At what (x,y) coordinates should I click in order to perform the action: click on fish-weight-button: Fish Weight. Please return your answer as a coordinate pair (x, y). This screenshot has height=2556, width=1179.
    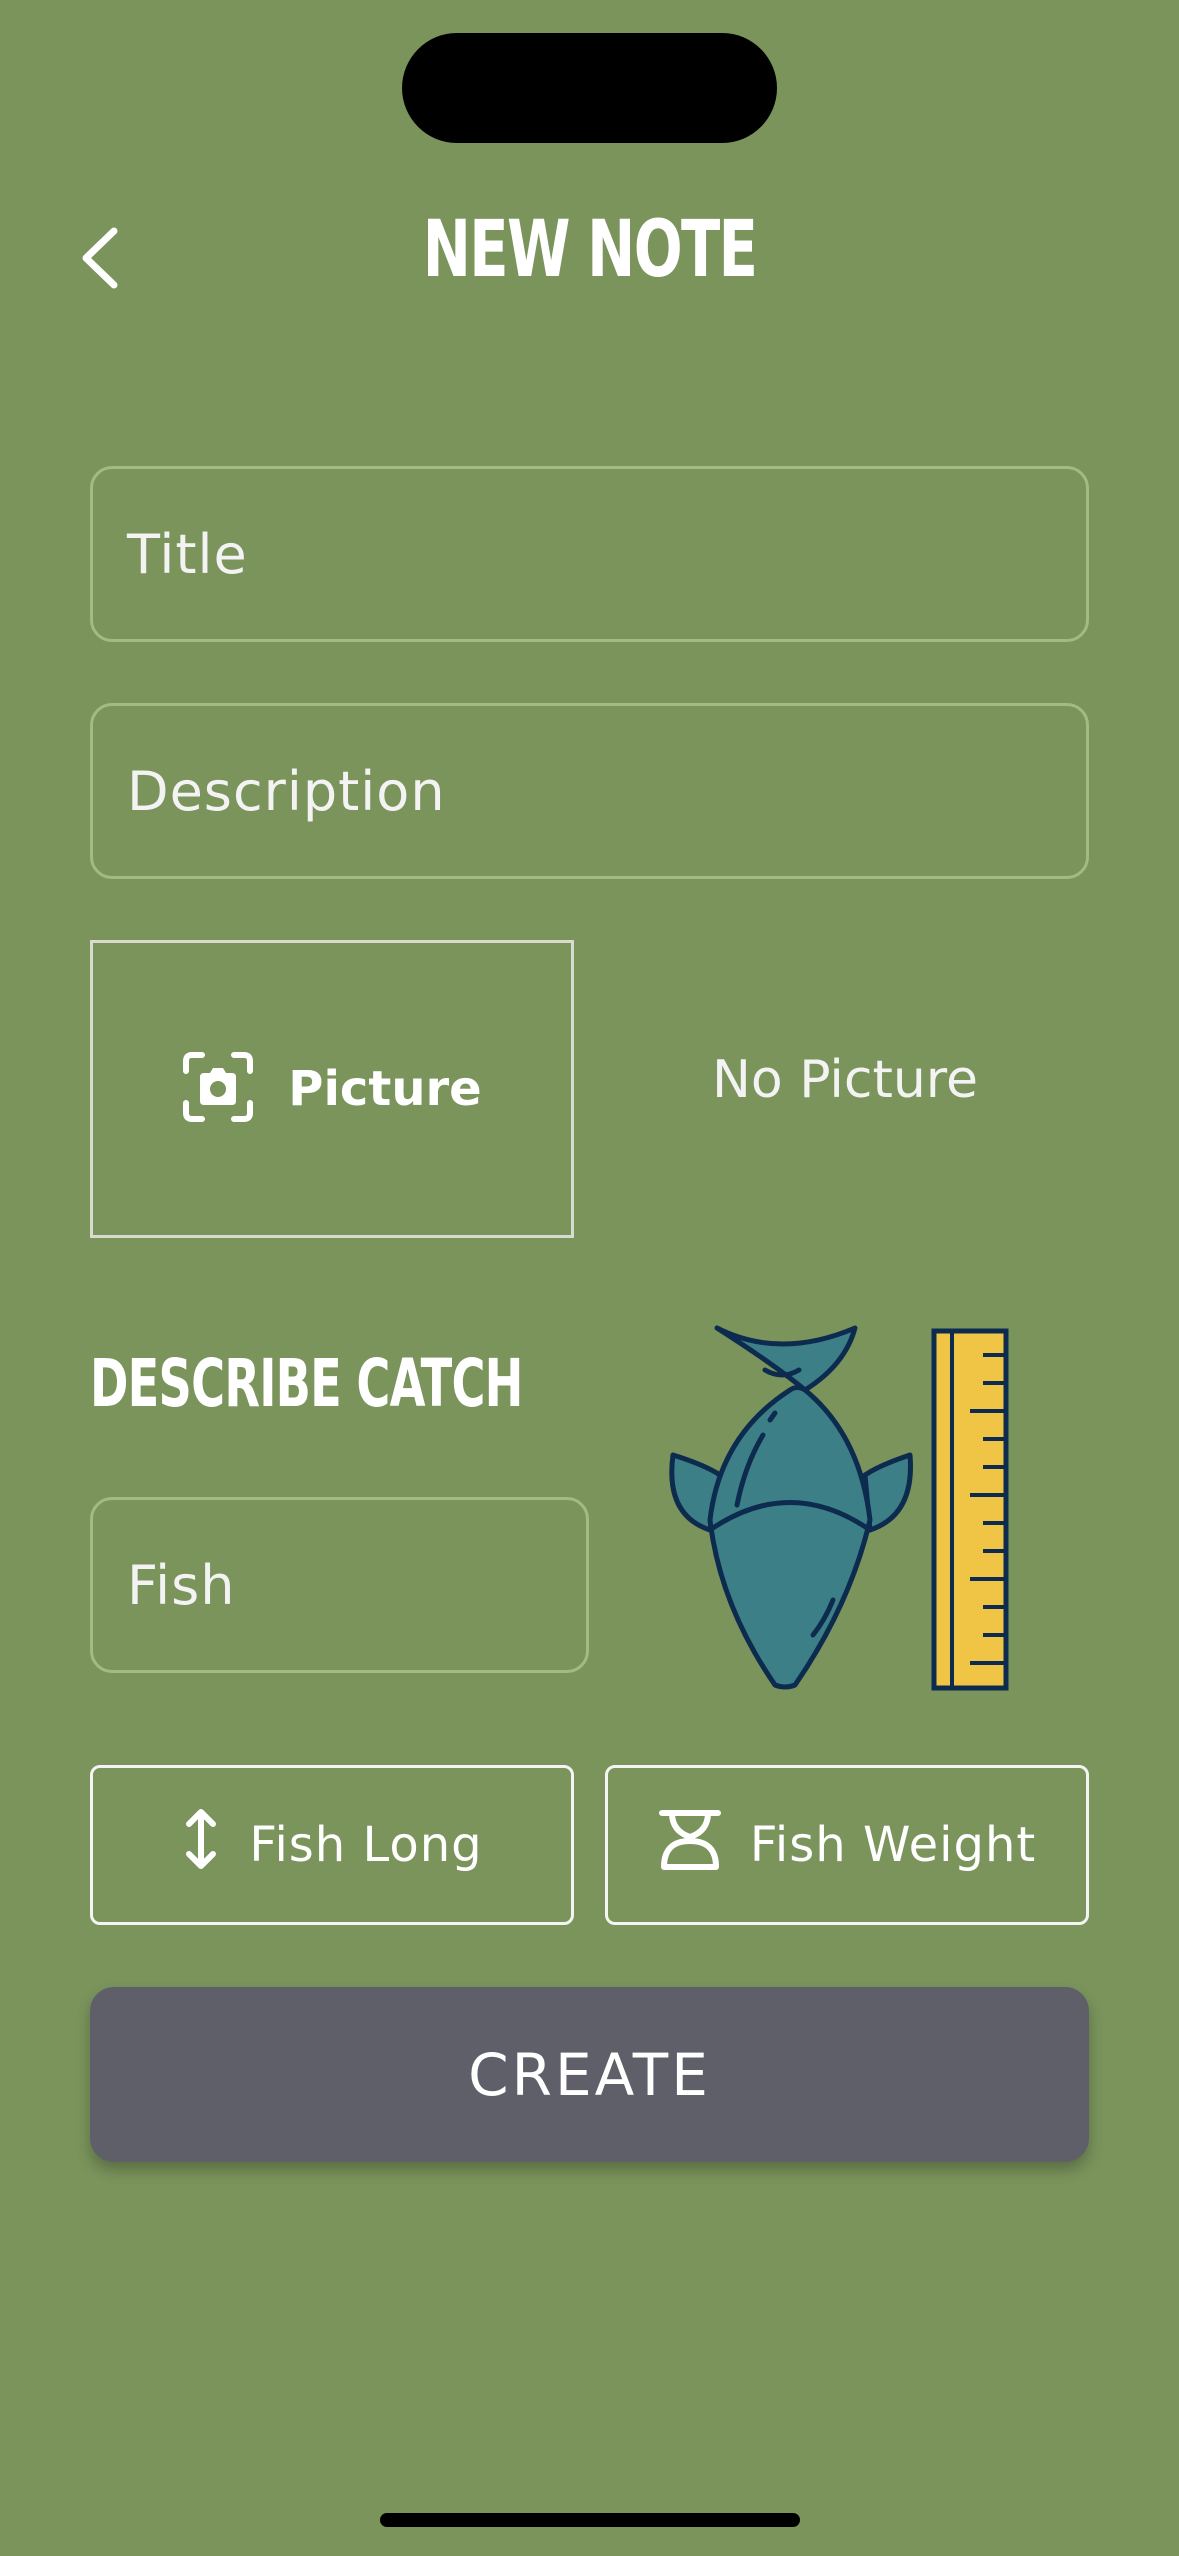
    Looking at the image, I should click on (847, 1845).